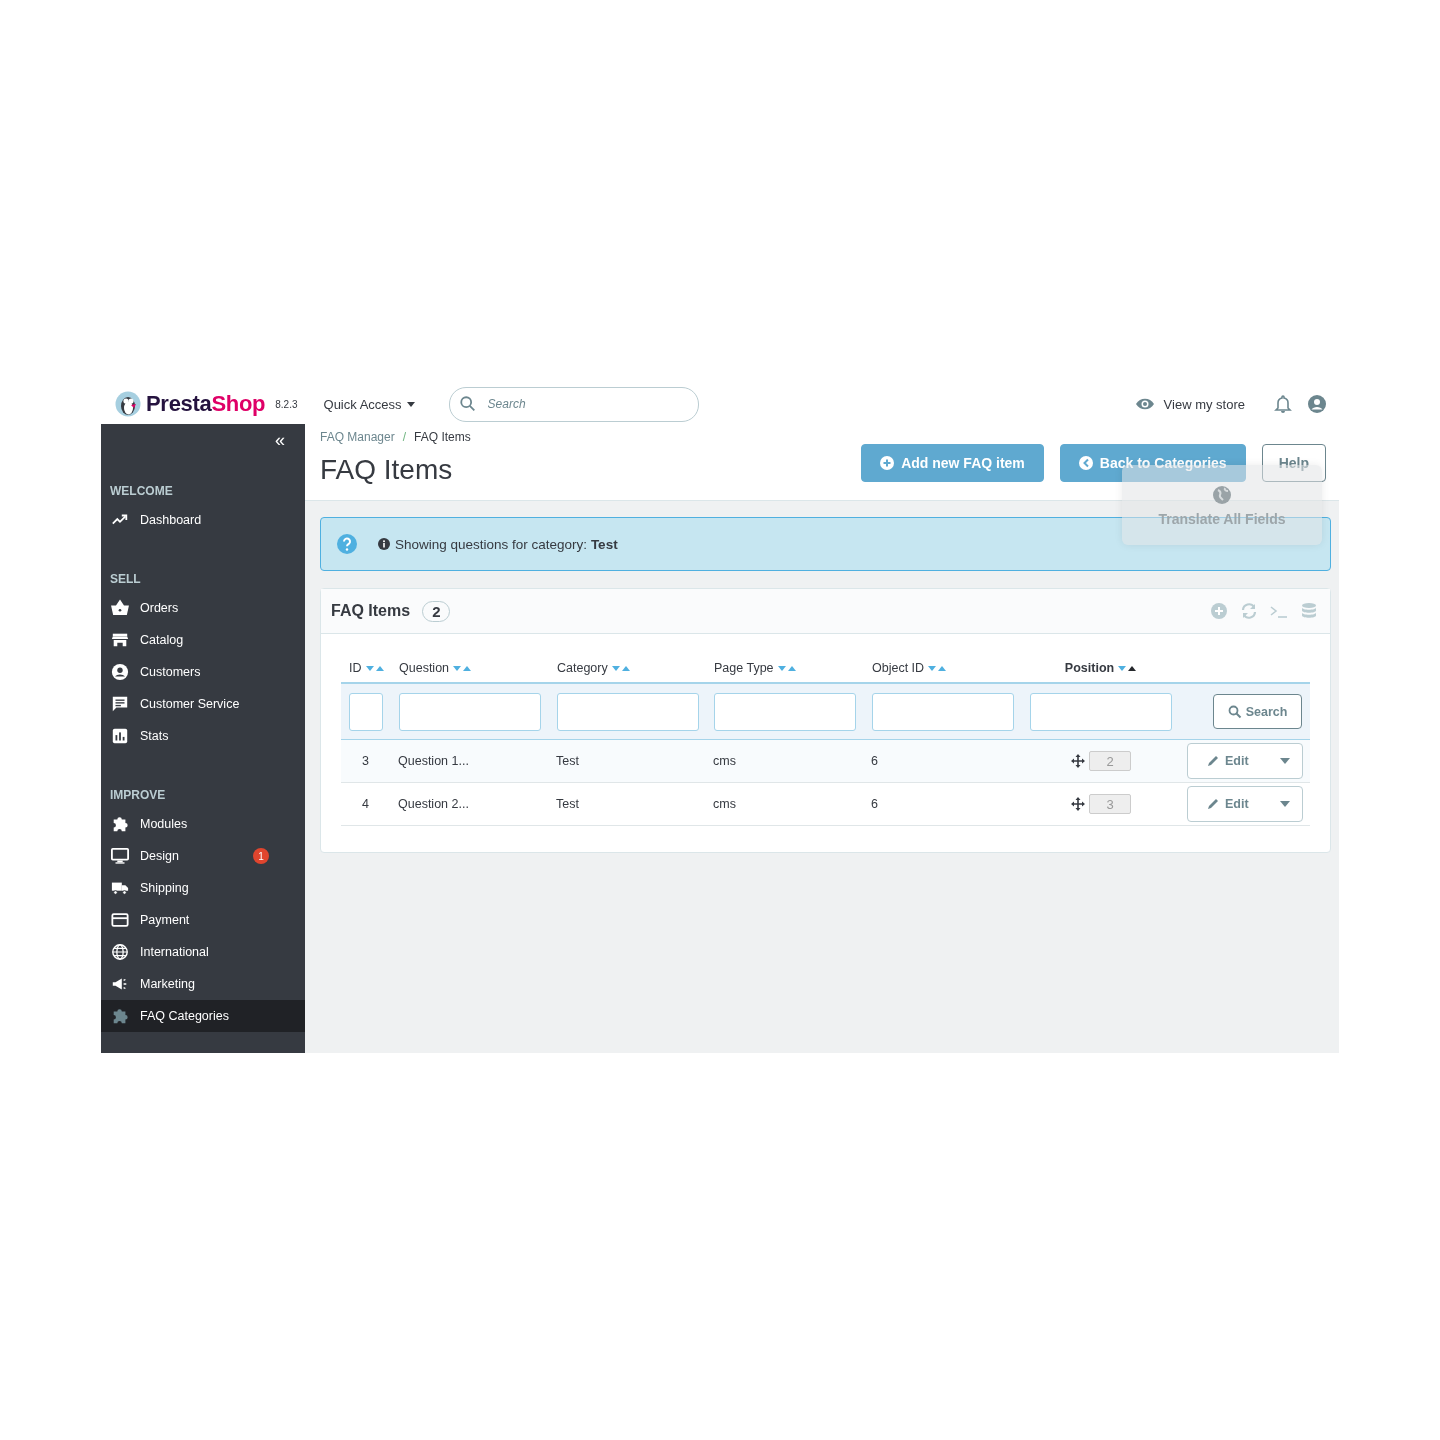  Describe the element at coordinates (357, 437) in the screenshot. I see `breadcrumb-link: FAQ Manager` at that location.